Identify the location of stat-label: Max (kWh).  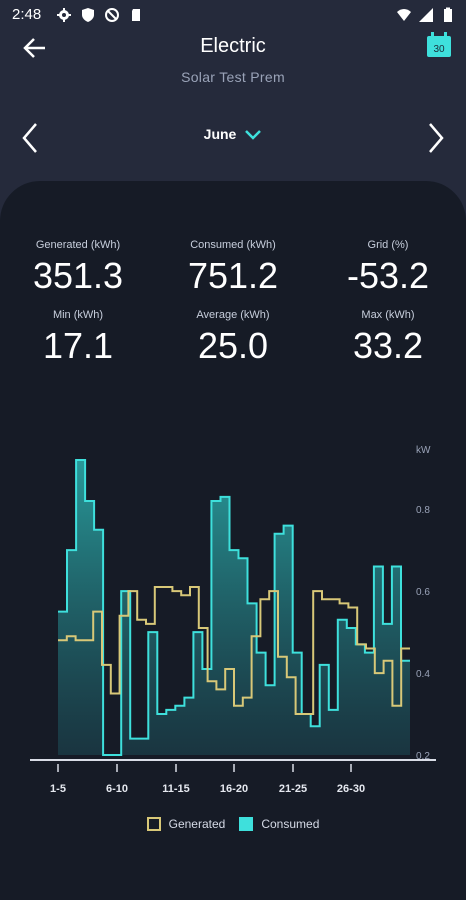
(388, 315).